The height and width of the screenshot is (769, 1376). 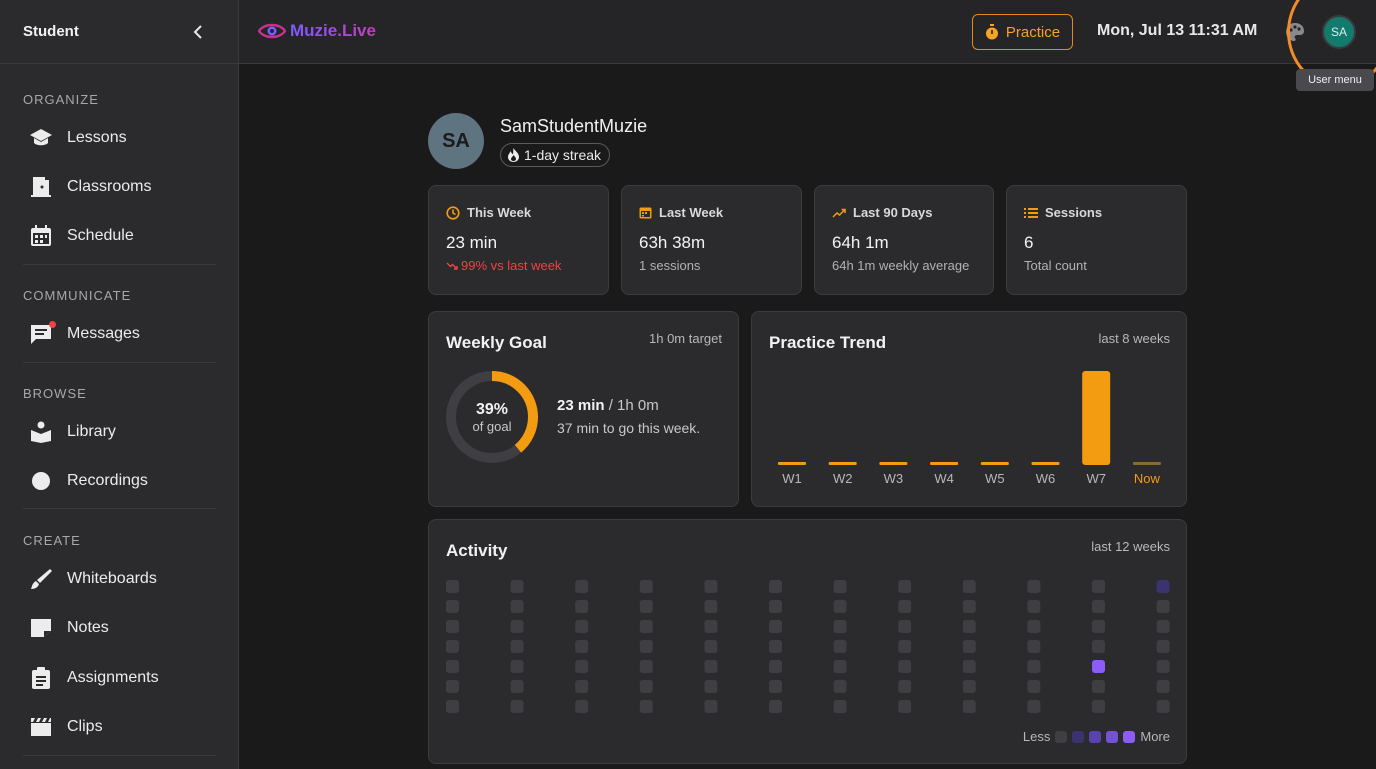 I want to click on collapse-sidebar-button, so click(x=198, y=32).